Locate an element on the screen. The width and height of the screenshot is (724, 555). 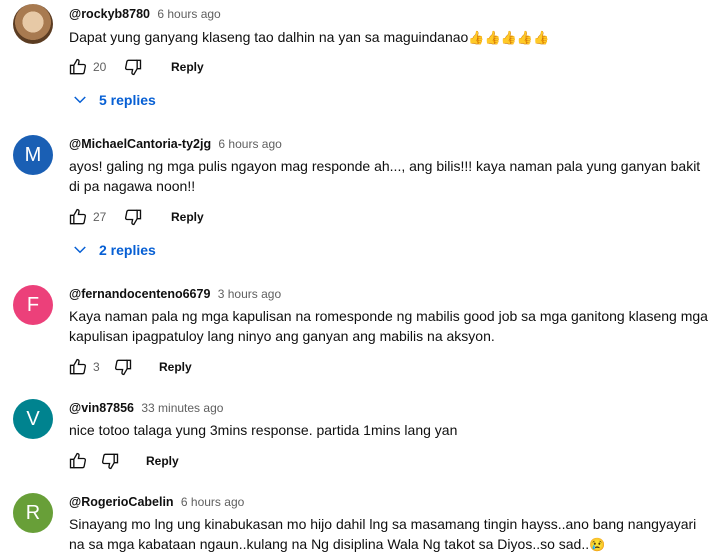
comment-author: @fernandocenteno6679 is located at coordinates (139, 294).